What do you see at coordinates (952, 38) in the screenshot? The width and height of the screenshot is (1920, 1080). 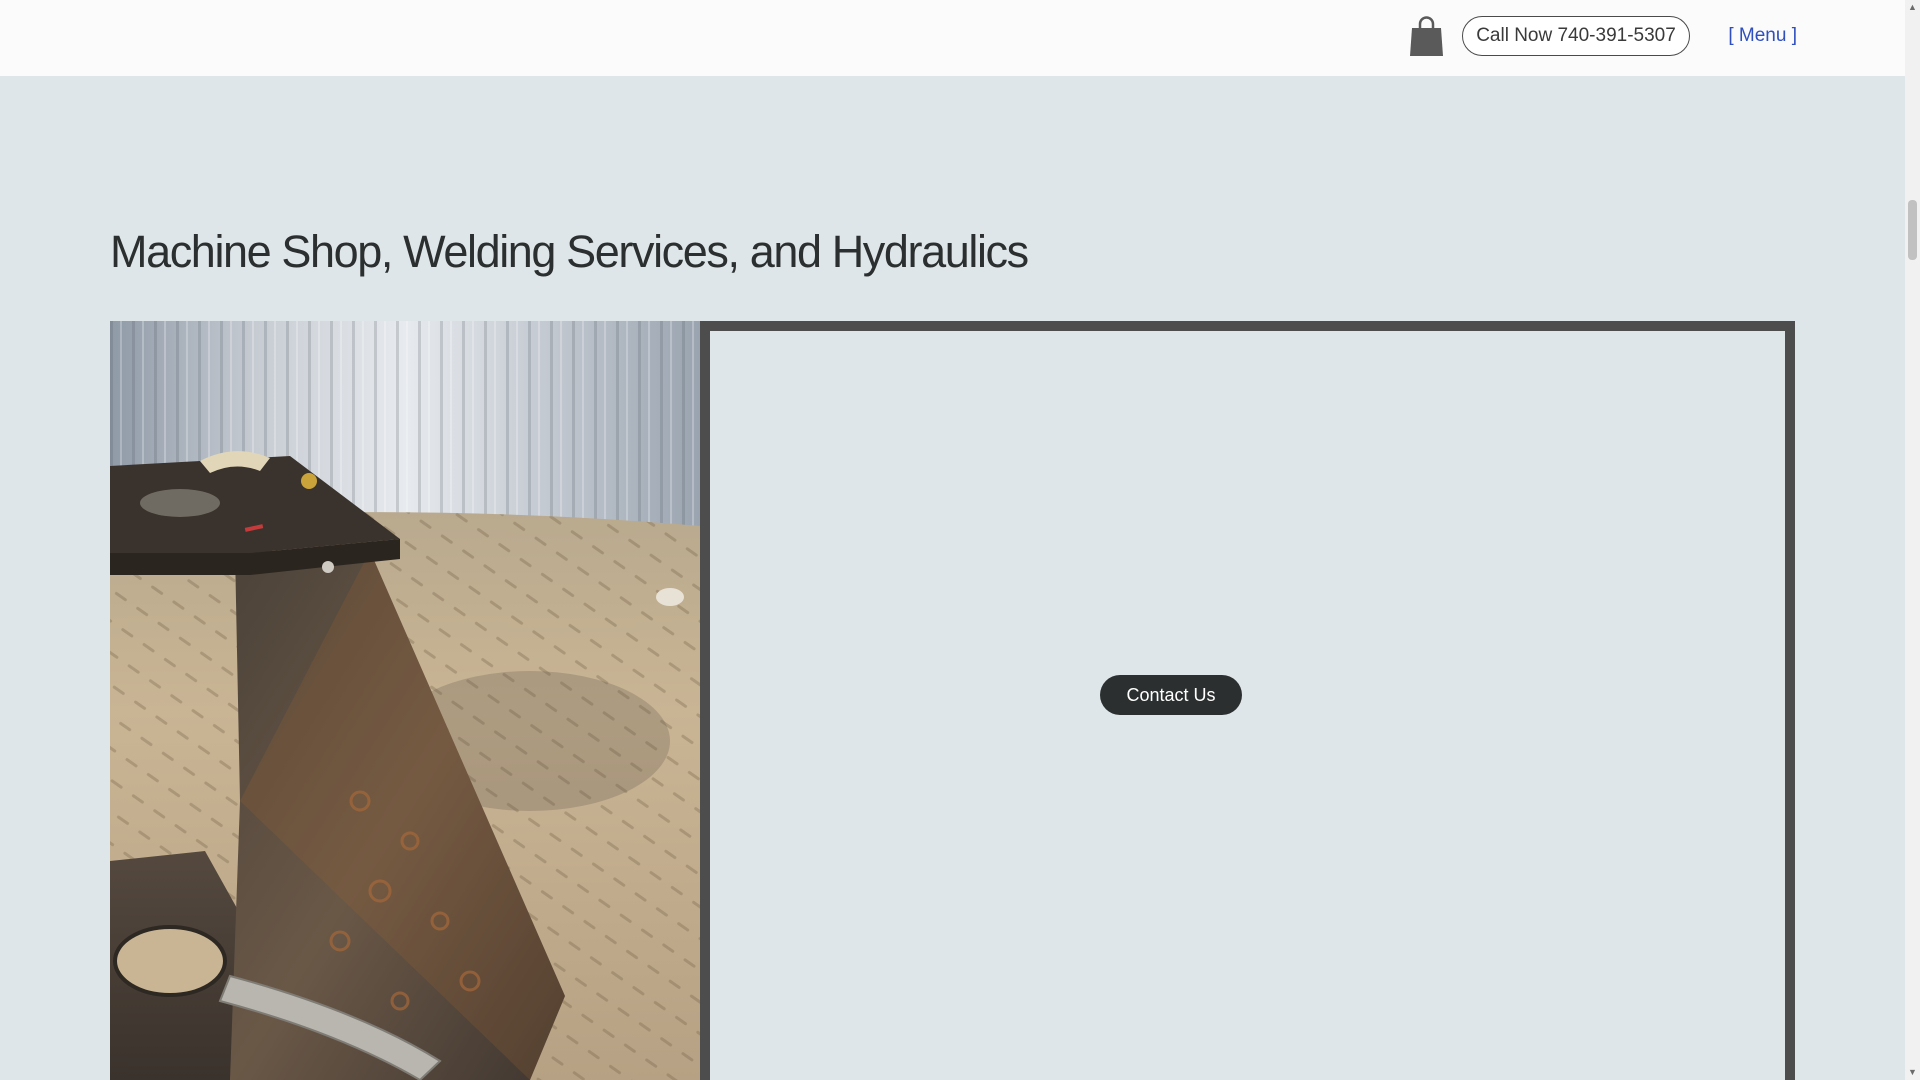 I see `site-header: Call Now 740-391-5307 [ Menu ]` at bounding box center [952, 38].